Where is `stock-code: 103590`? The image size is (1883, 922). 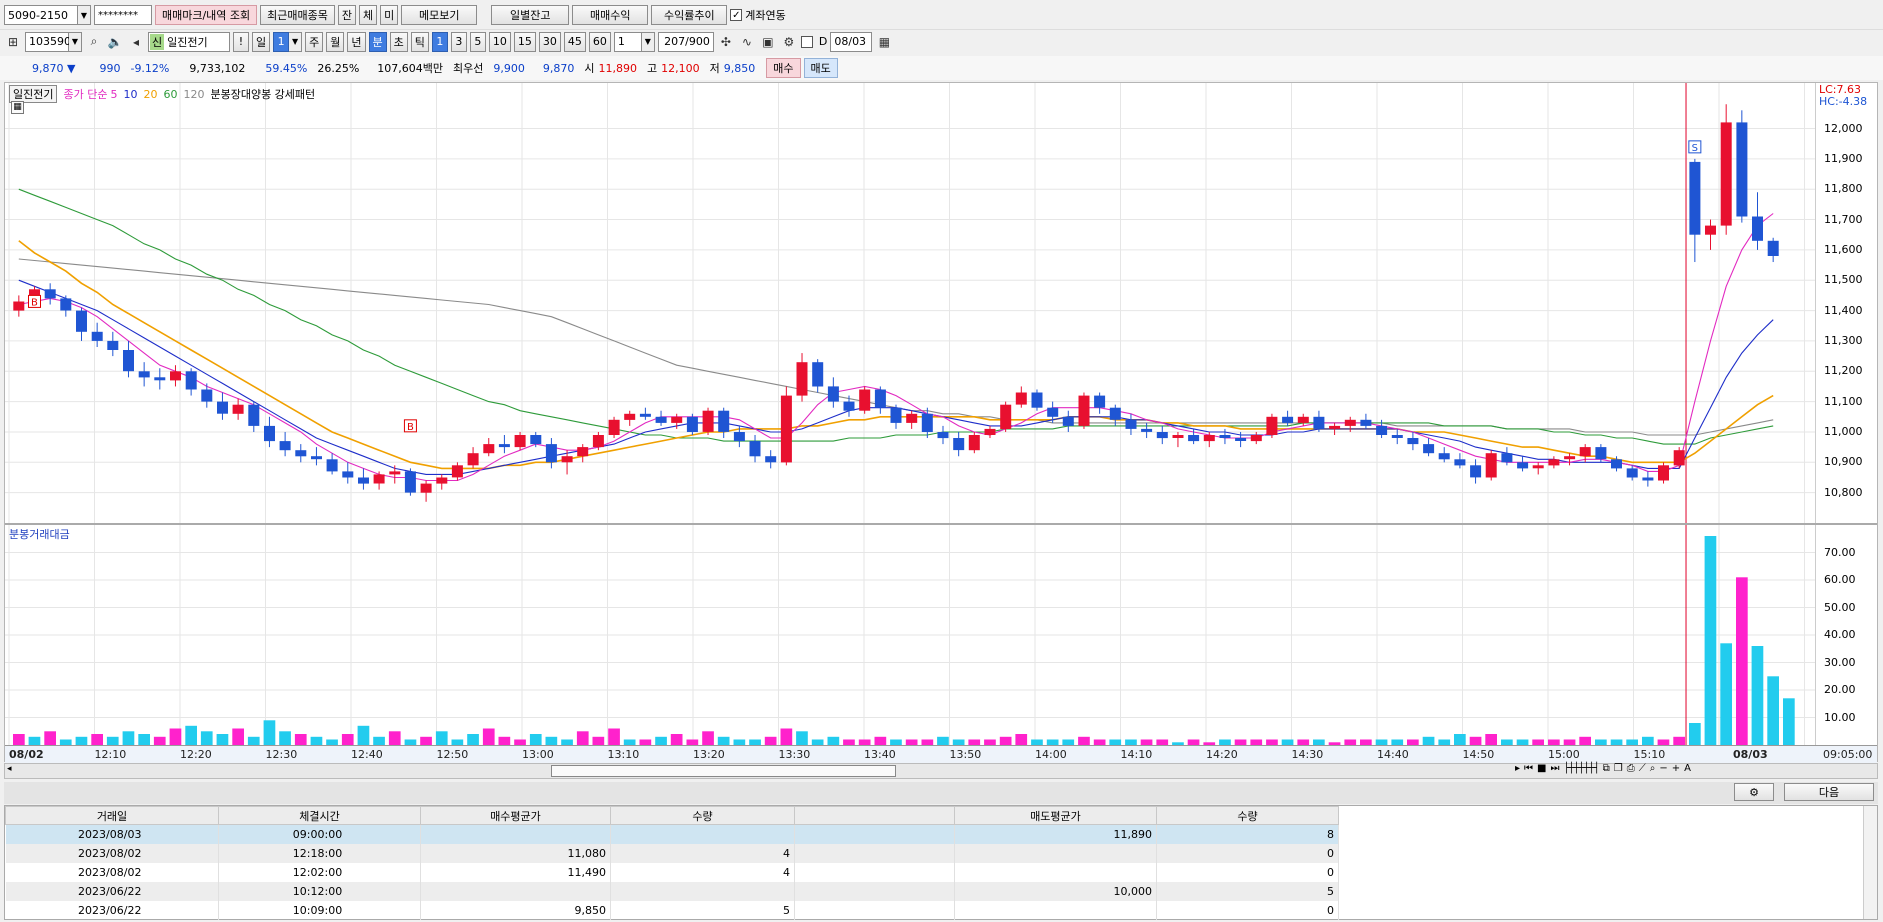
stock-code: 103590 is located at coordinates (48, 41).